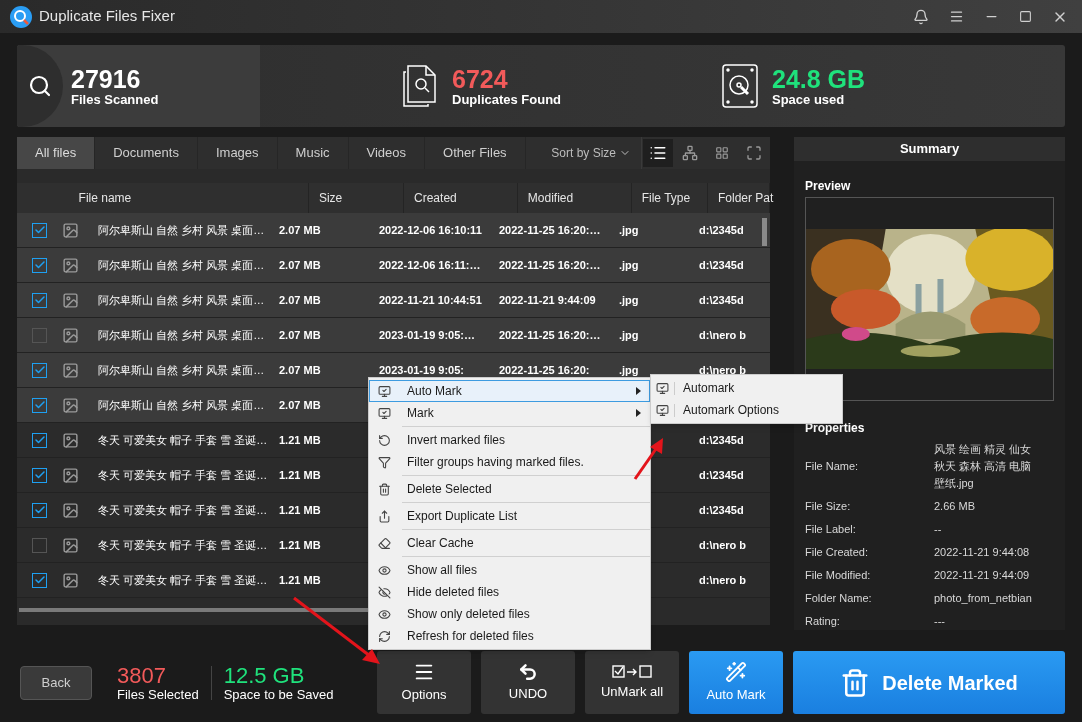  What do you see at coordinates (475, 153) in the screenshot?
I see `tab: Other Files` at bounding box center [475, 153].